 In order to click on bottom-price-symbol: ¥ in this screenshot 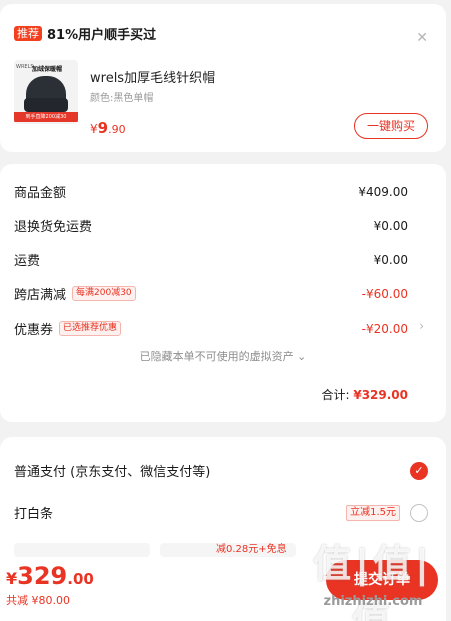, I will do `click(12, 578)`.